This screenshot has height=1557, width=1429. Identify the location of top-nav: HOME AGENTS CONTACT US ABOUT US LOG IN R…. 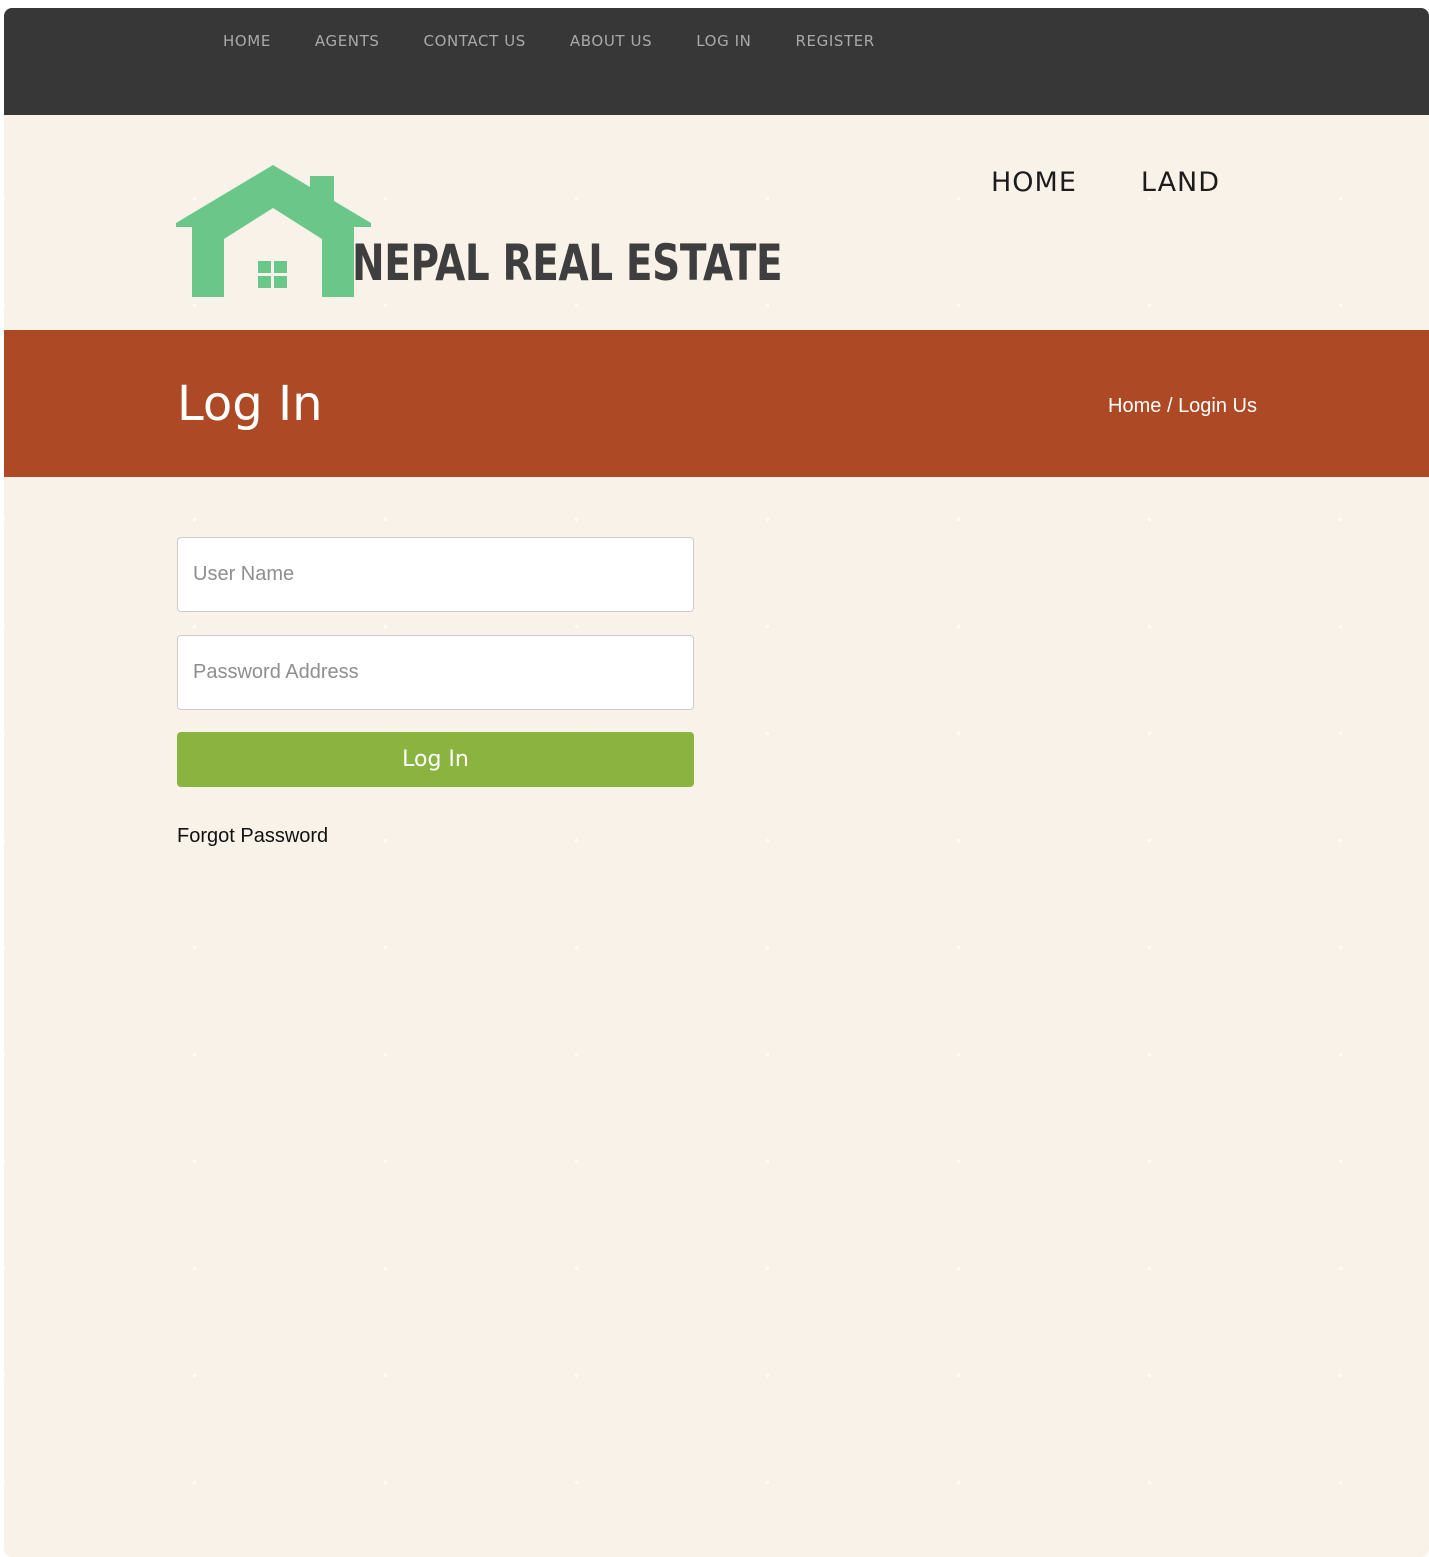
(571, 41).